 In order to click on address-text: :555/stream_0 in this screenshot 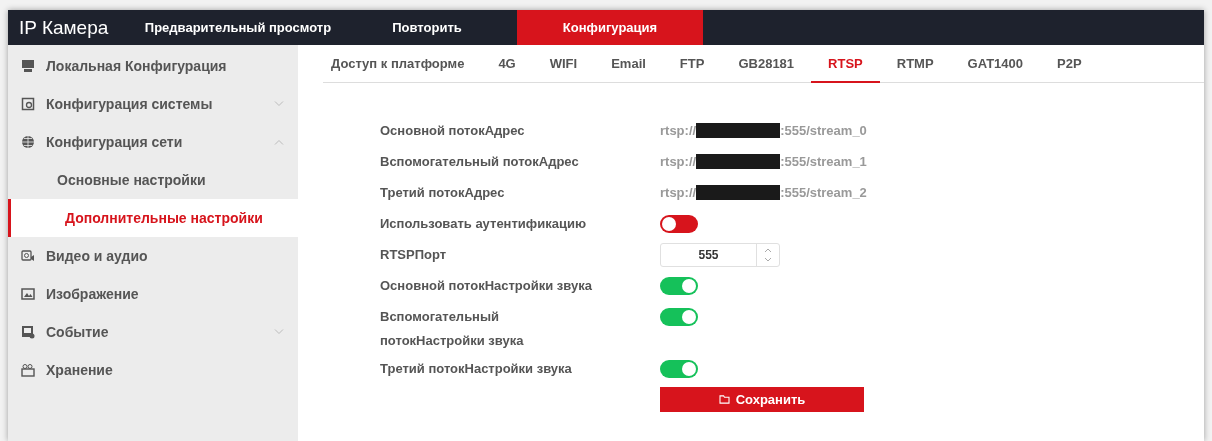, I will do `click(823, 130)`.